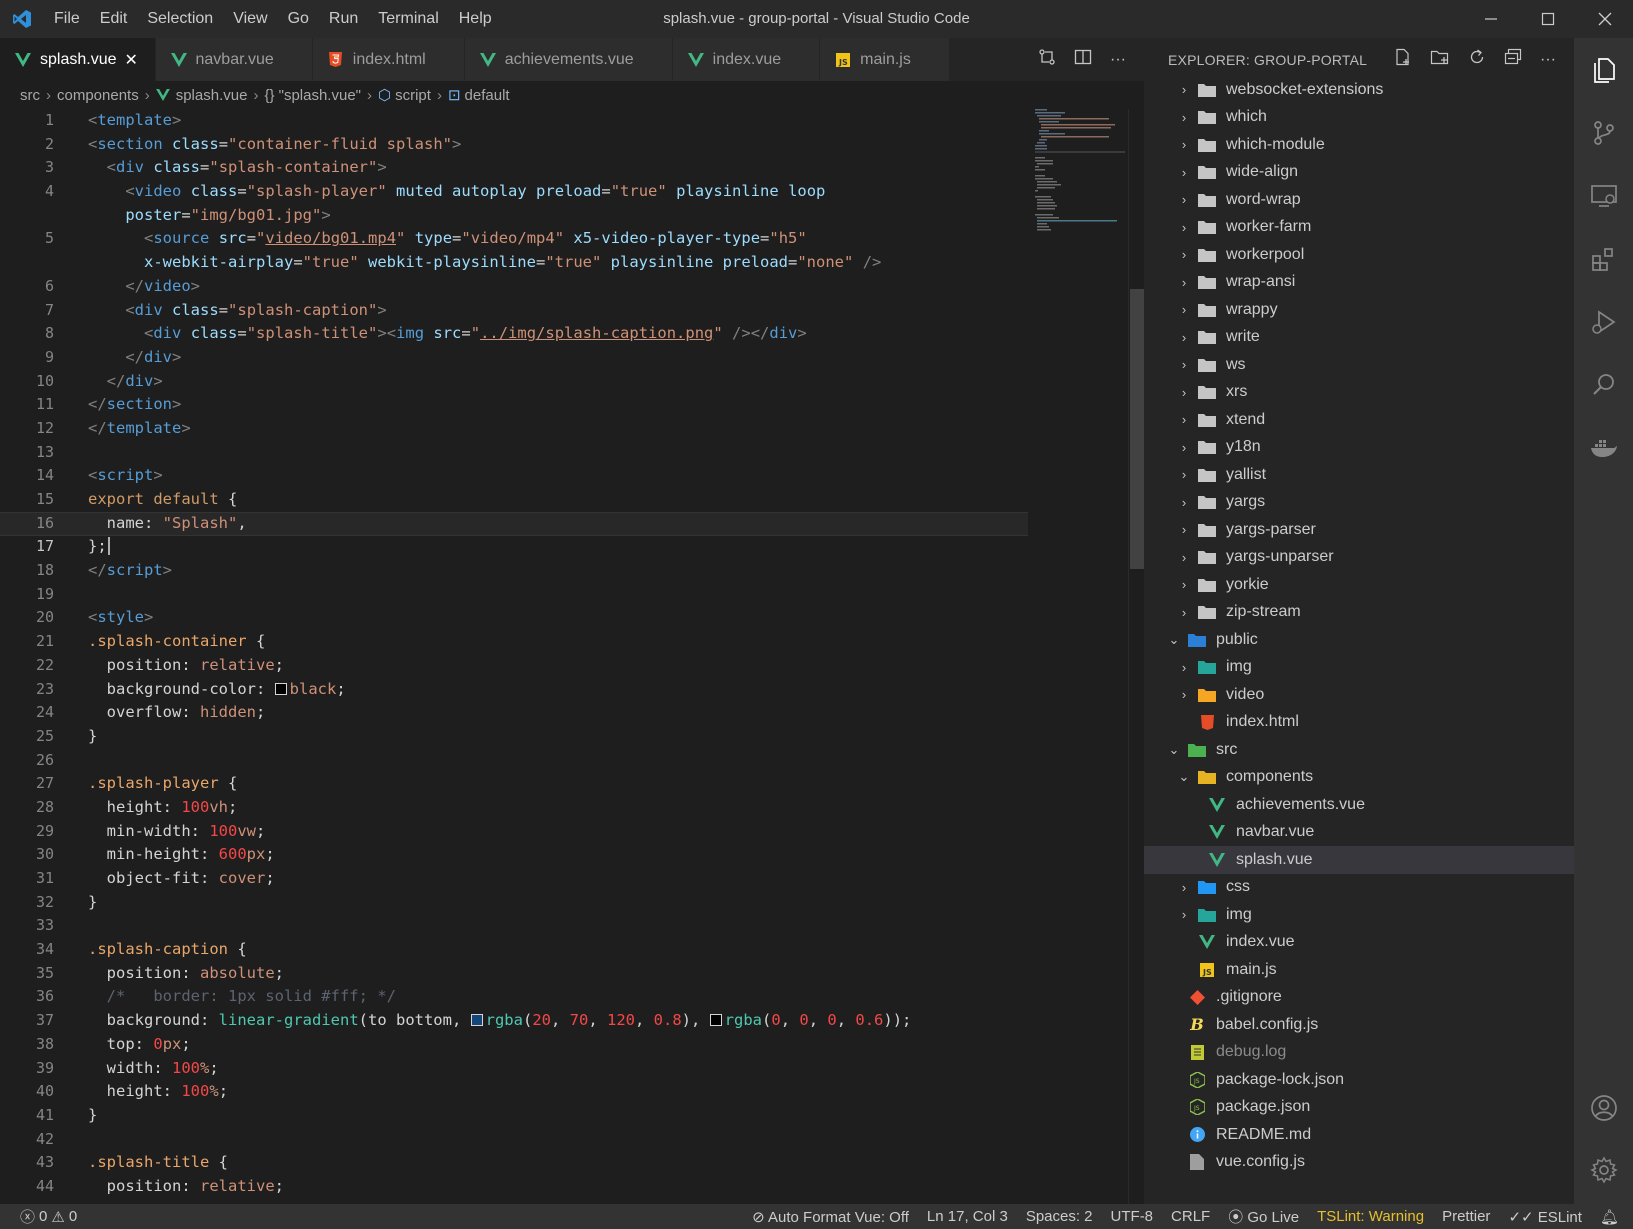 Image resolution: width=1633 pixels, height=1229 pixels. I want to click on tree-file: index.vue, so click(1359, 943).